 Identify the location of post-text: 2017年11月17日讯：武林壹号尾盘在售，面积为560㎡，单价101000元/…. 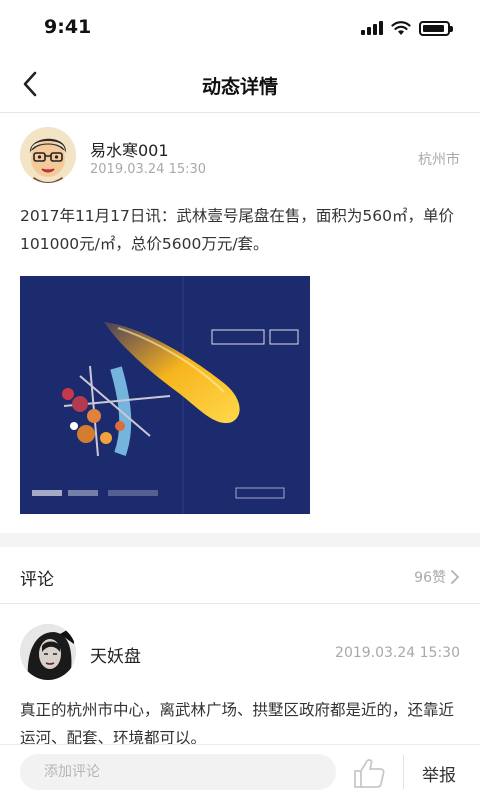
(237, 230).